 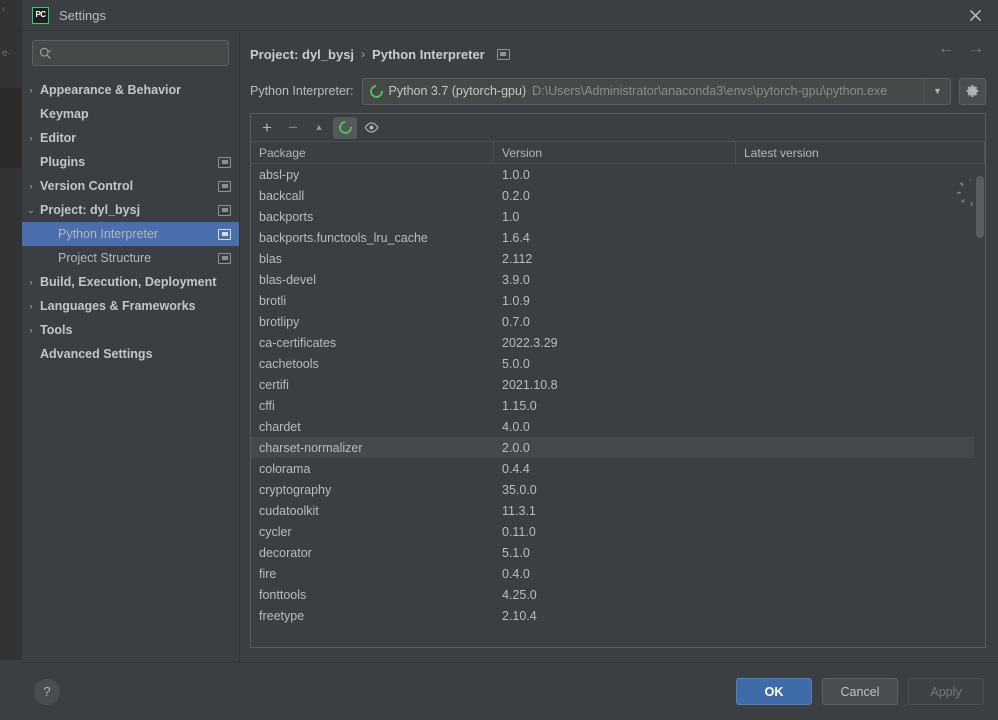 What do you see at coordinates (285, 552) in the screenshot?
I see `package-name: decorator` at bounding box center [285, 552].